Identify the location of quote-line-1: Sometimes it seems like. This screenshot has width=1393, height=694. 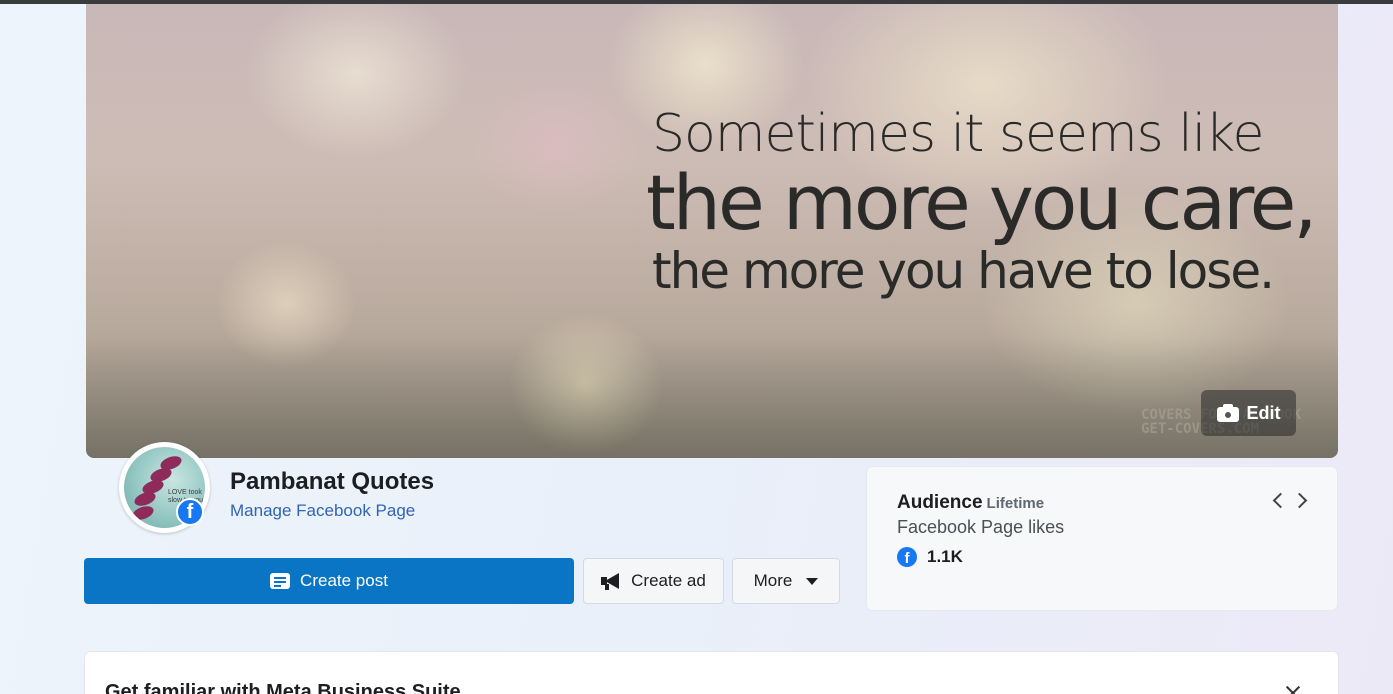
(958, 134).